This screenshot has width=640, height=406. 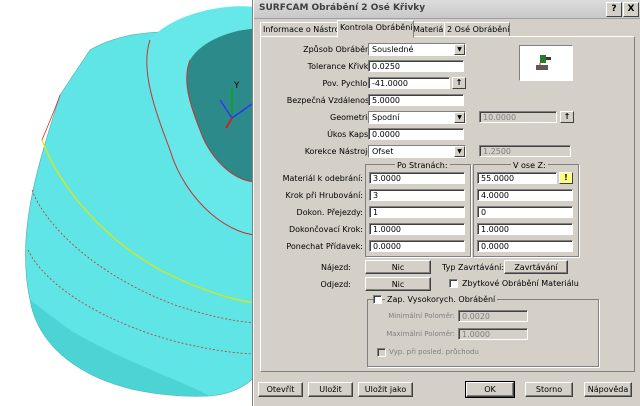 I want to click on vysokorych-label: Zap. Vysokorych. Obrábění, so click(x=441, y=299).